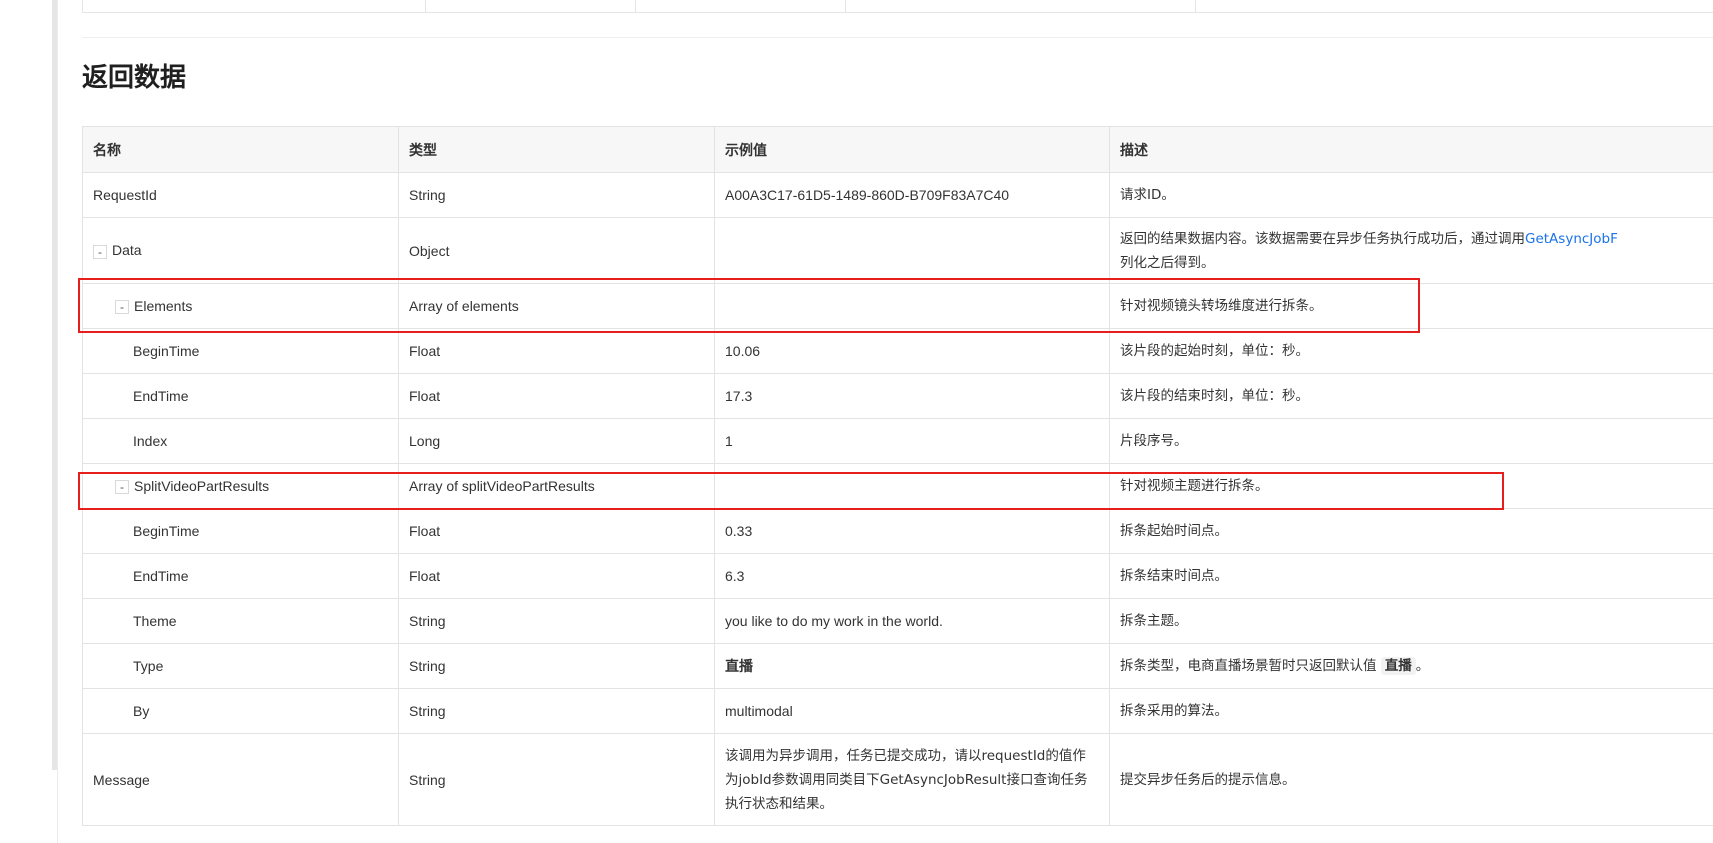 The image size is (1713, 843). I want to click on inline-code: 直播, so click(1398, 666).